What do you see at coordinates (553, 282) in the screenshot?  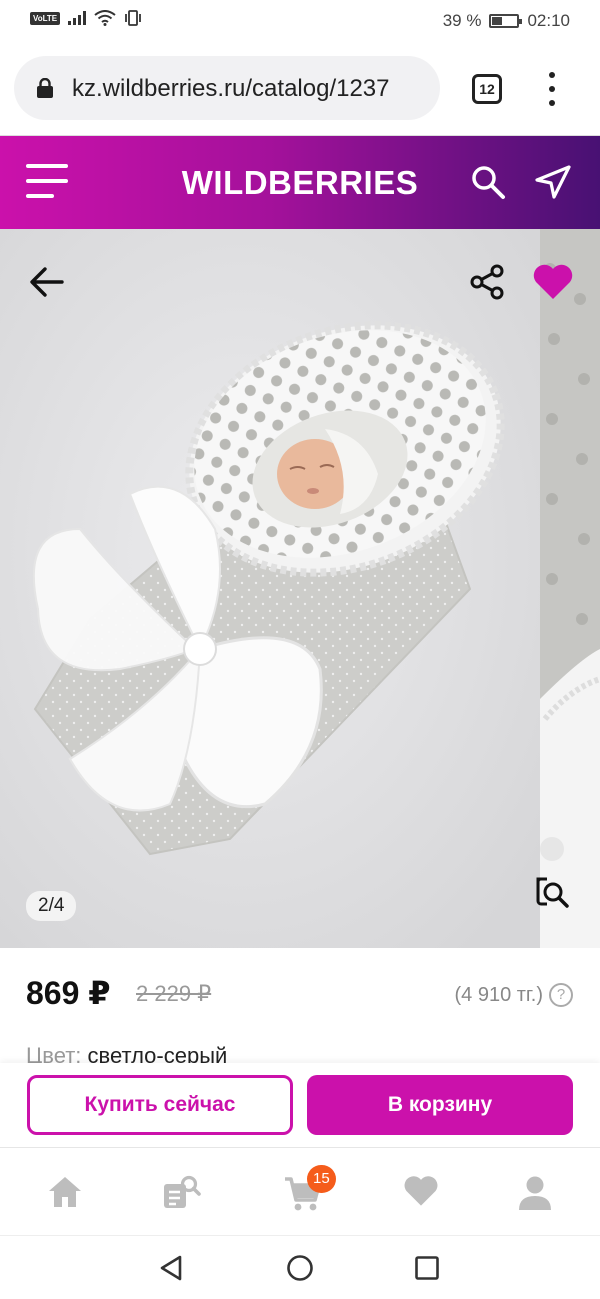 I see `heart-icon` at bounding box center [553, 282].